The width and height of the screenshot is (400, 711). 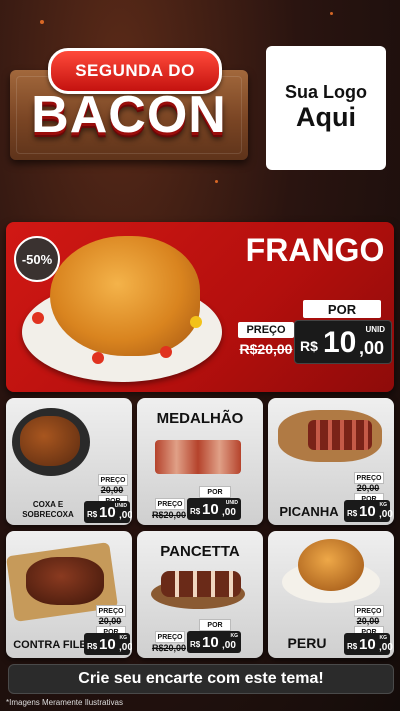 I want to click on main-title: BACON, so click(x=129, y=115).